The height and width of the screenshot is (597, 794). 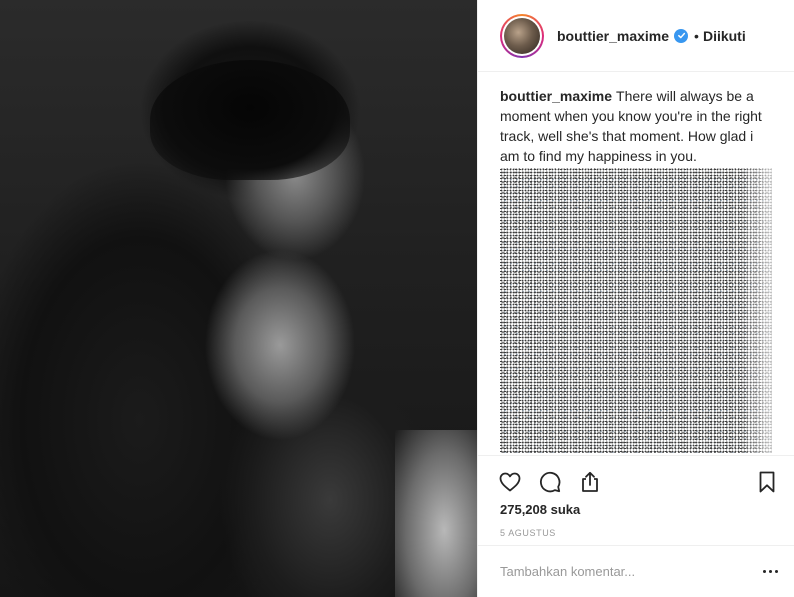 What do you see at coordinates (636, 477) in the screenshot?
I see `action-bar` at bounding box center [636, 477].